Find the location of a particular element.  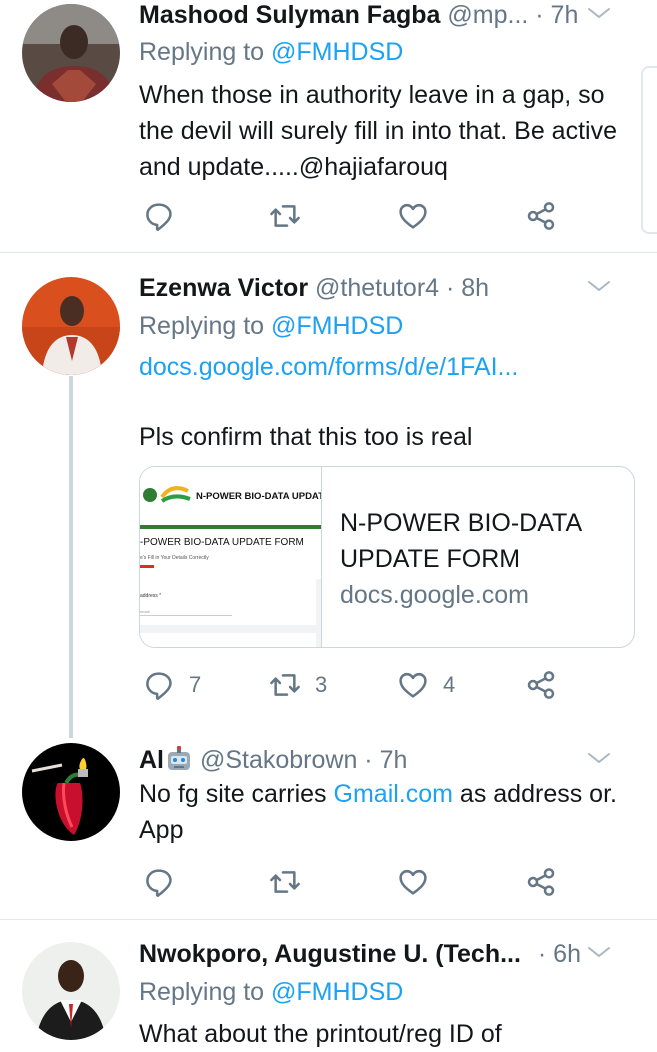

preview-form-title: -POWER BIO-DATA UPDATE FORM is located at coordinates (222, 542).